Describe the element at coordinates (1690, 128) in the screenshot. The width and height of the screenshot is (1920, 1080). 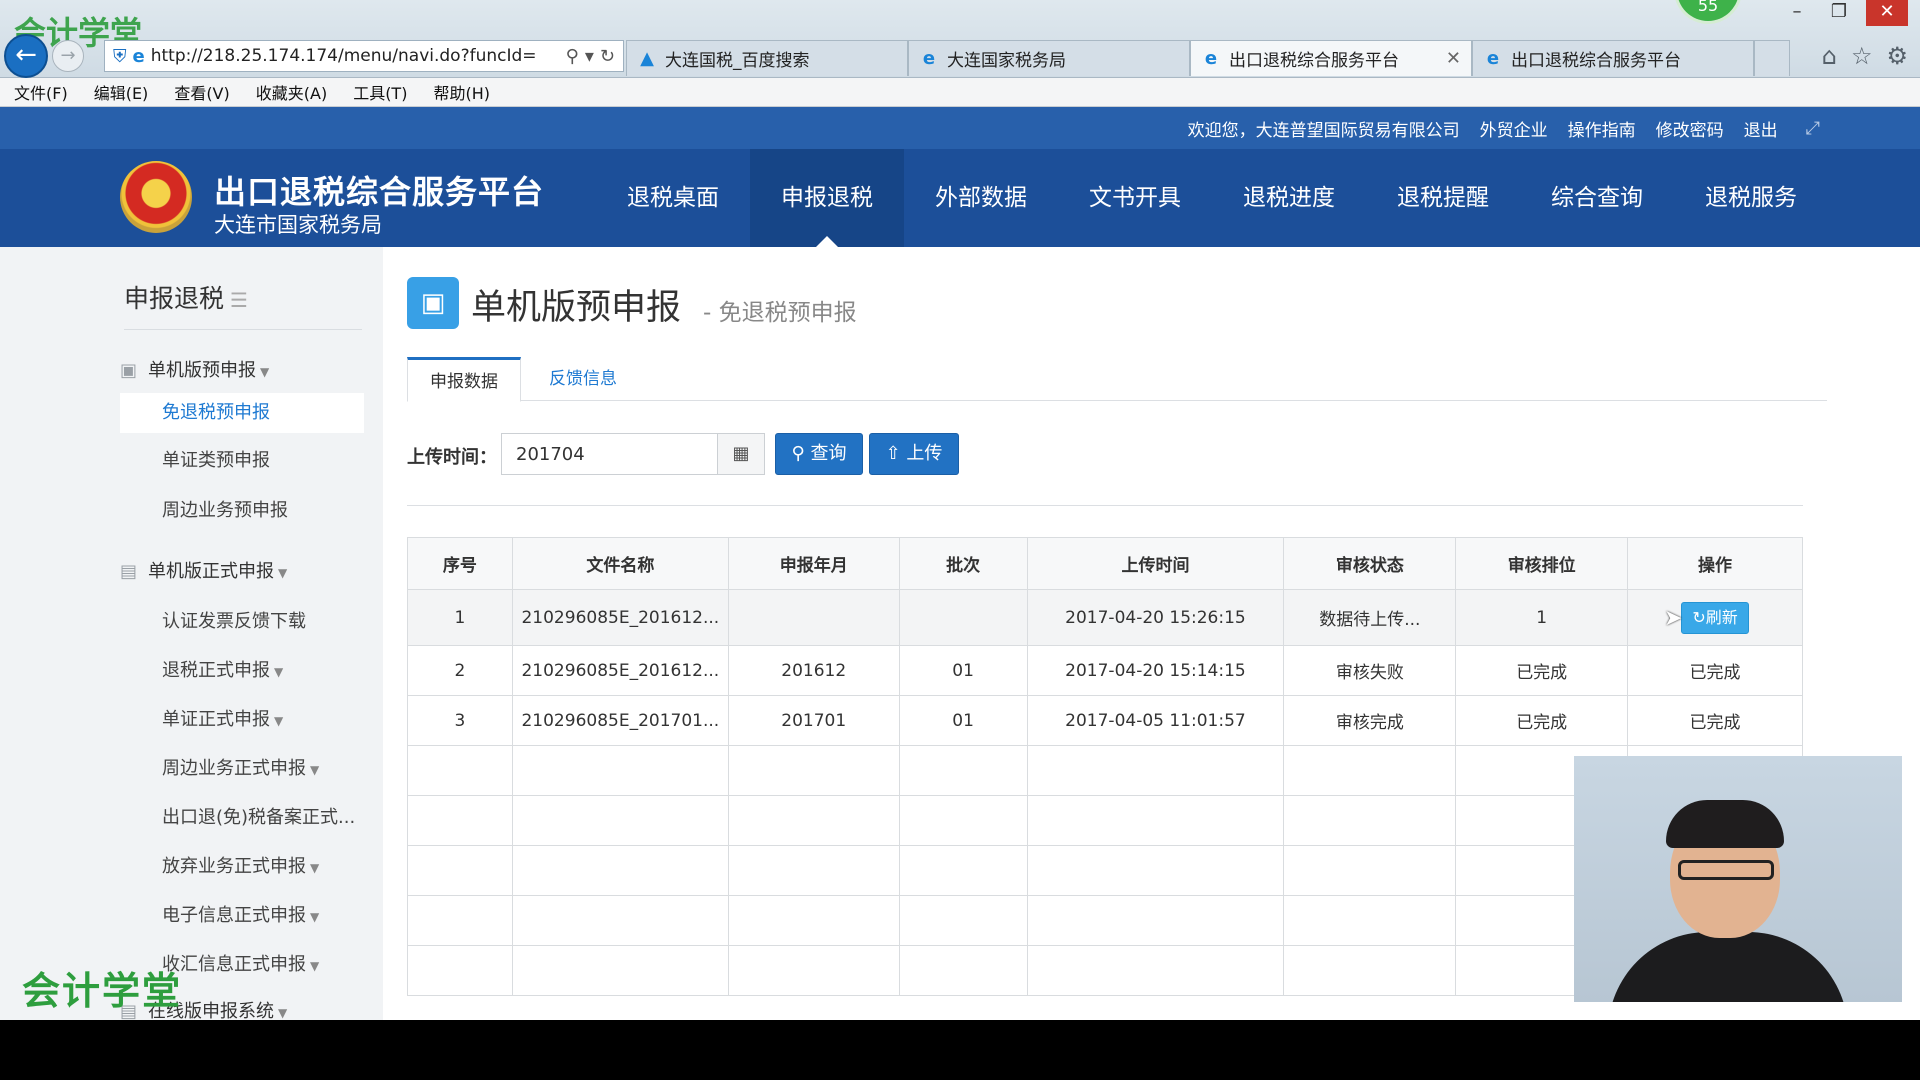
I see `change-password-link: 修改密码` at that location.